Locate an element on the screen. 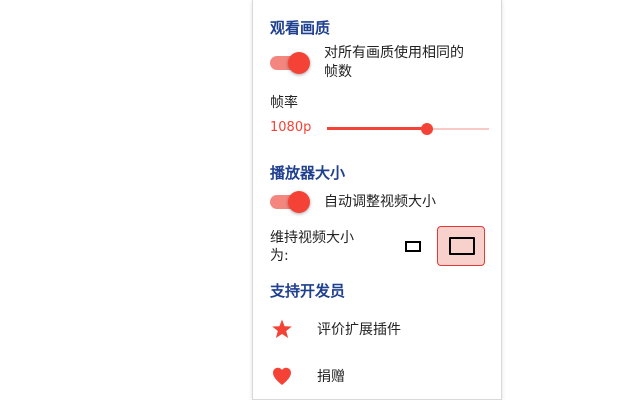 The width and height of the screenshot is (640, 400). section-title-quality: 观看画质 is located at coordinates (300, 28).